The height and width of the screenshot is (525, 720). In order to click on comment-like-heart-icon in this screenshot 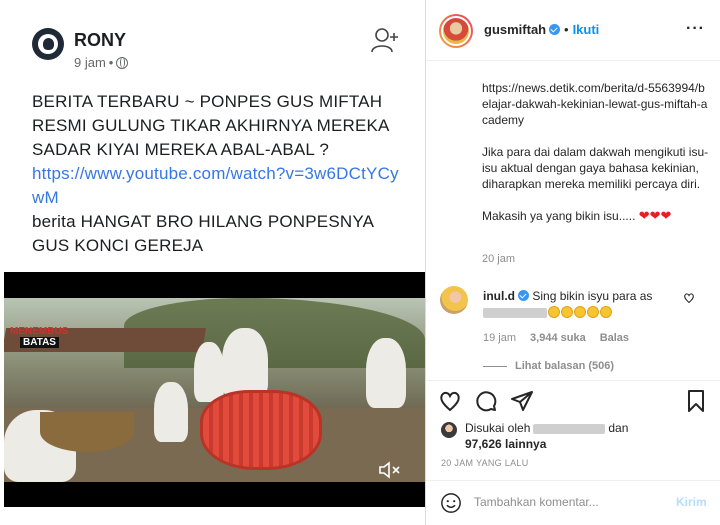, I will do `click(689, 298)`.